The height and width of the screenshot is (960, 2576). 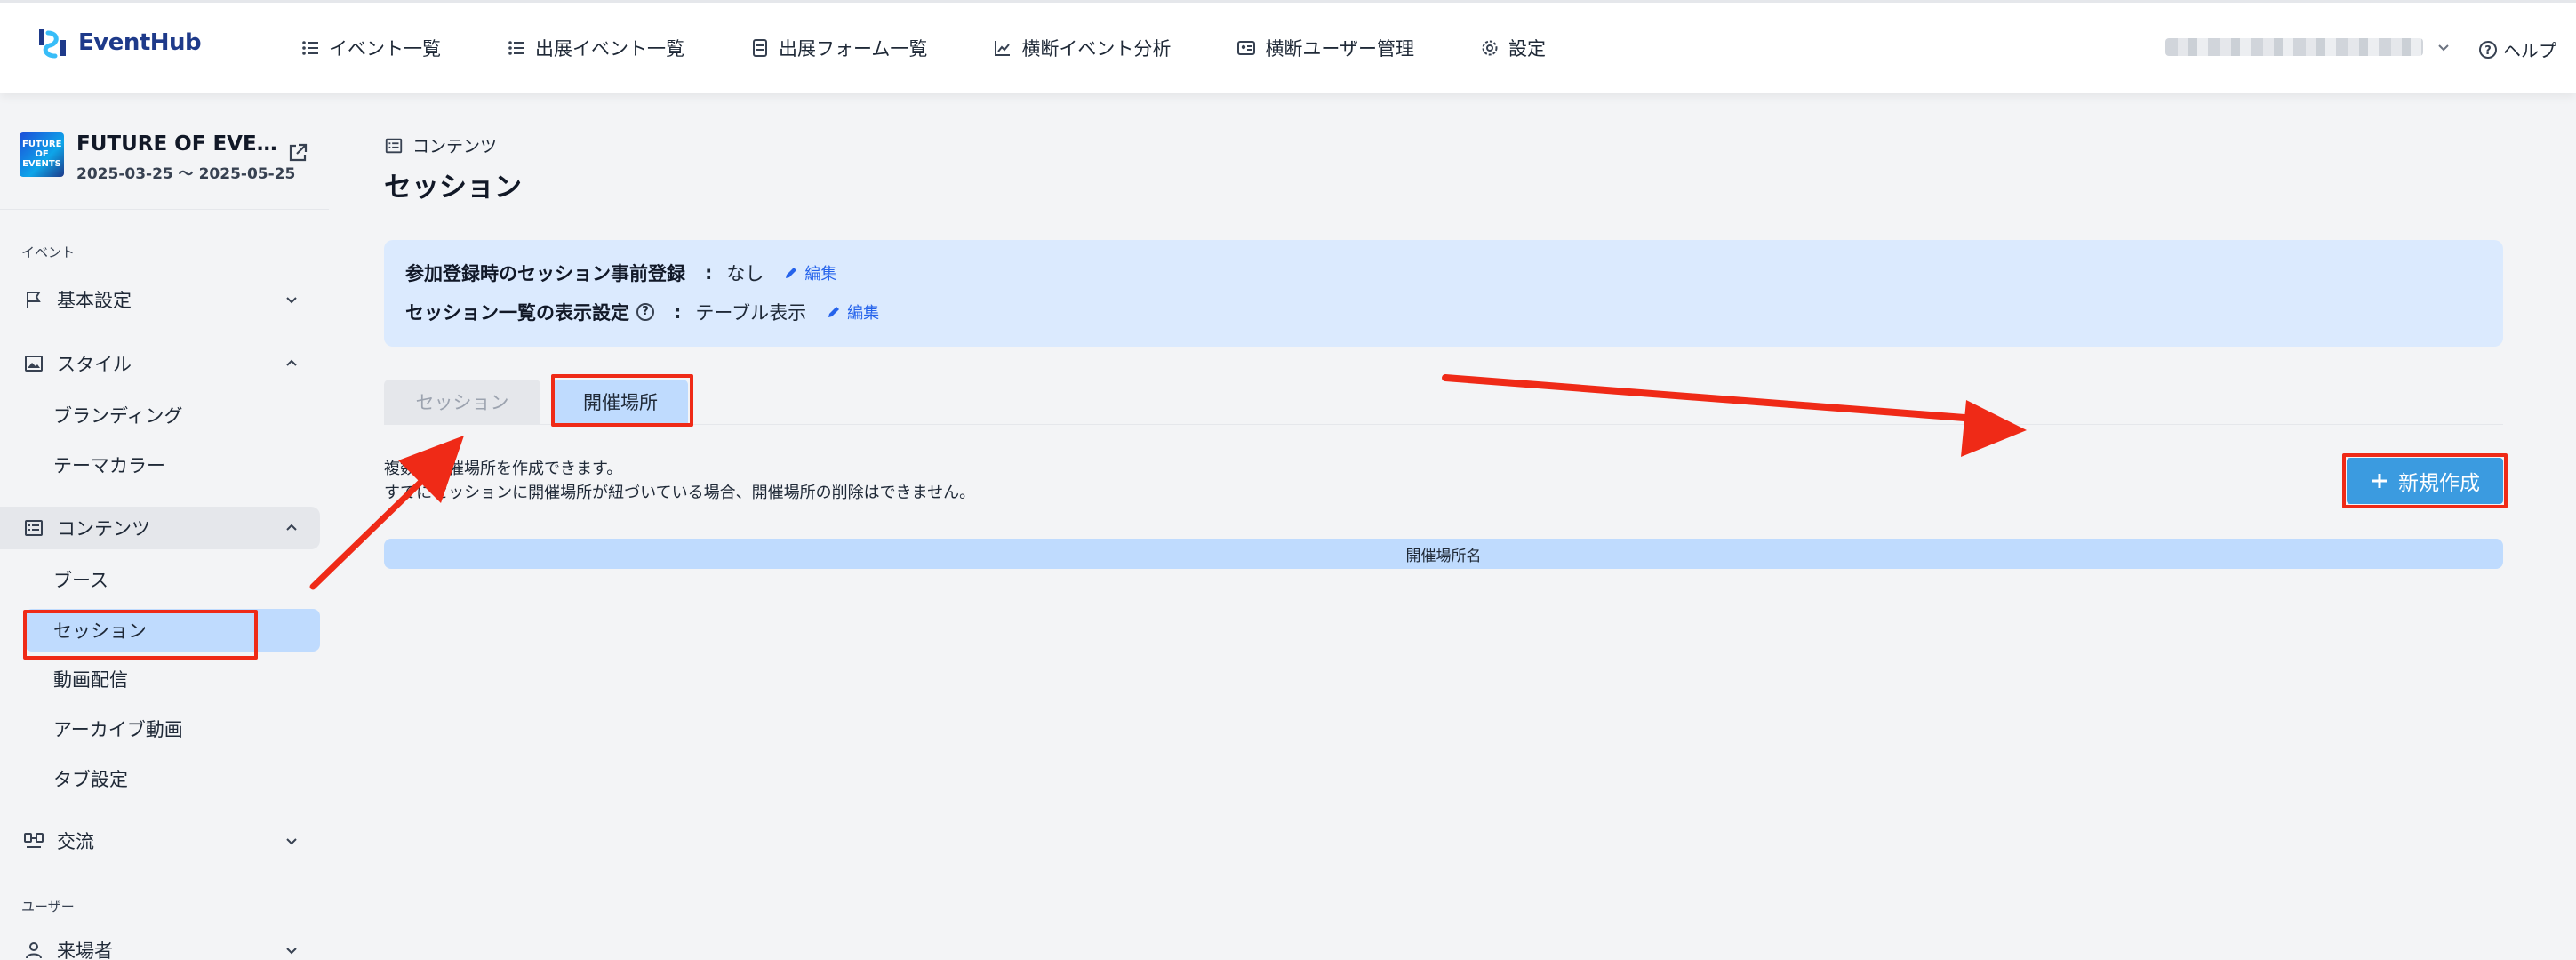 I want to click on page-title: セッション, so click(x=453, y=188).